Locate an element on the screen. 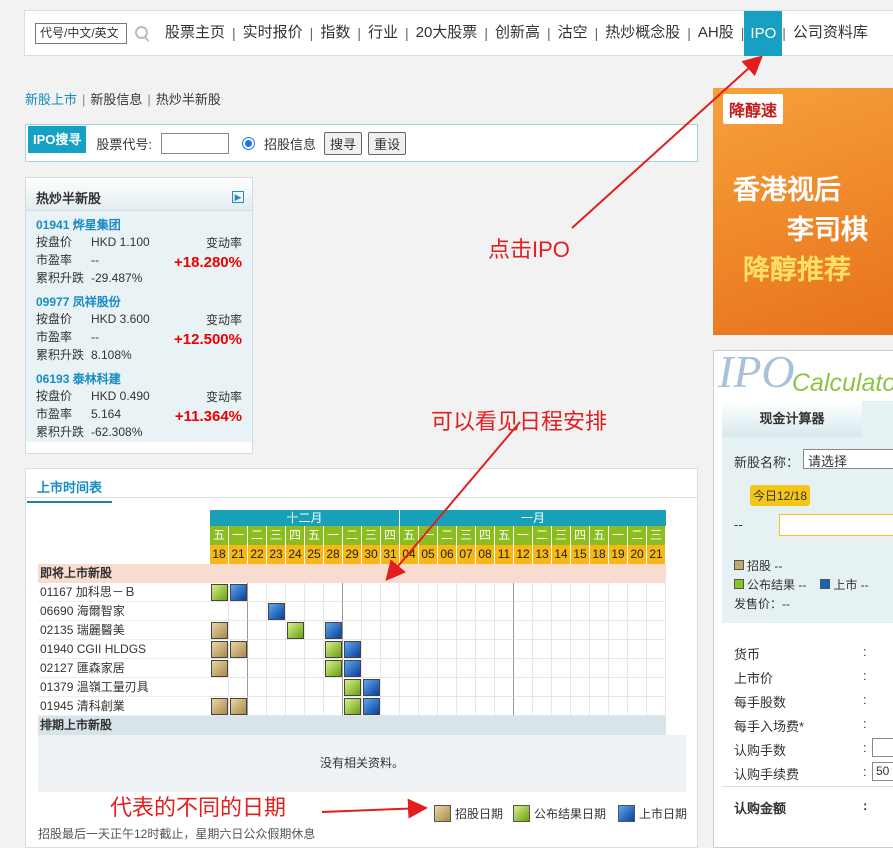 This screenshot has height=848, width=893. weekday-cell: 一 is located at coordinates (618, 535).